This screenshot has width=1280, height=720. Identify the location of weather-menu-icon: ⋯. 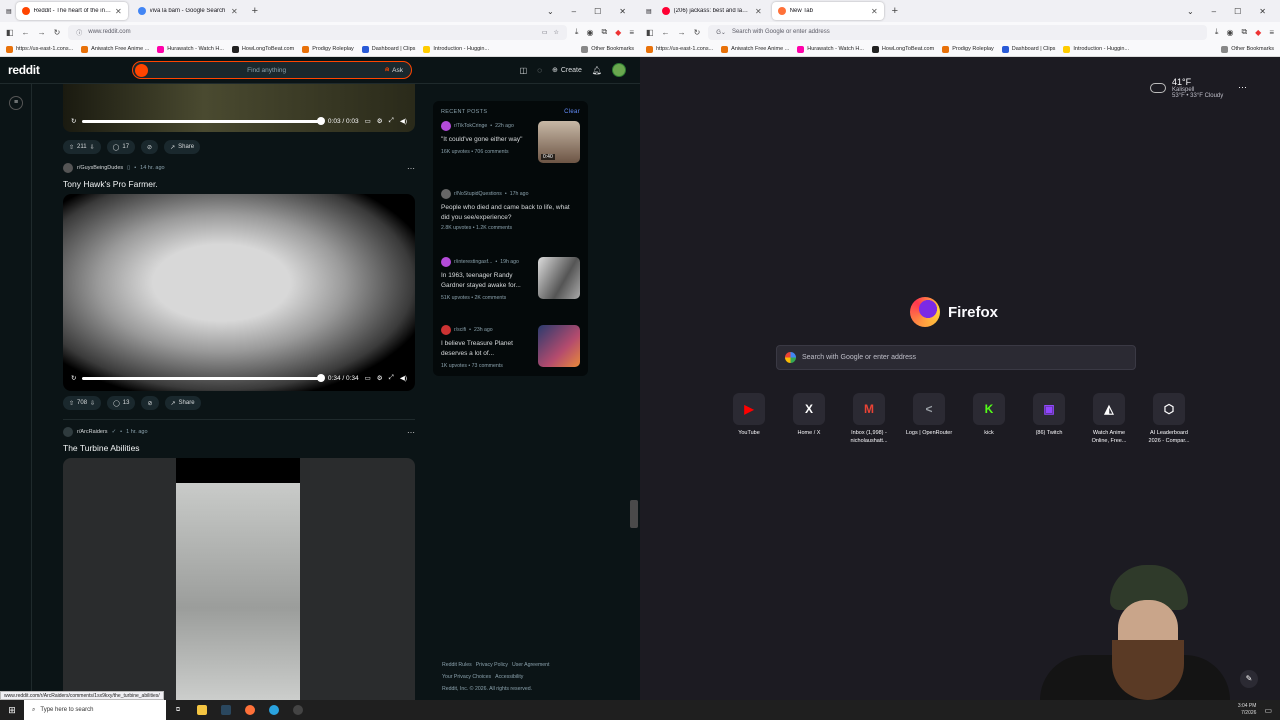
(1242, 87).